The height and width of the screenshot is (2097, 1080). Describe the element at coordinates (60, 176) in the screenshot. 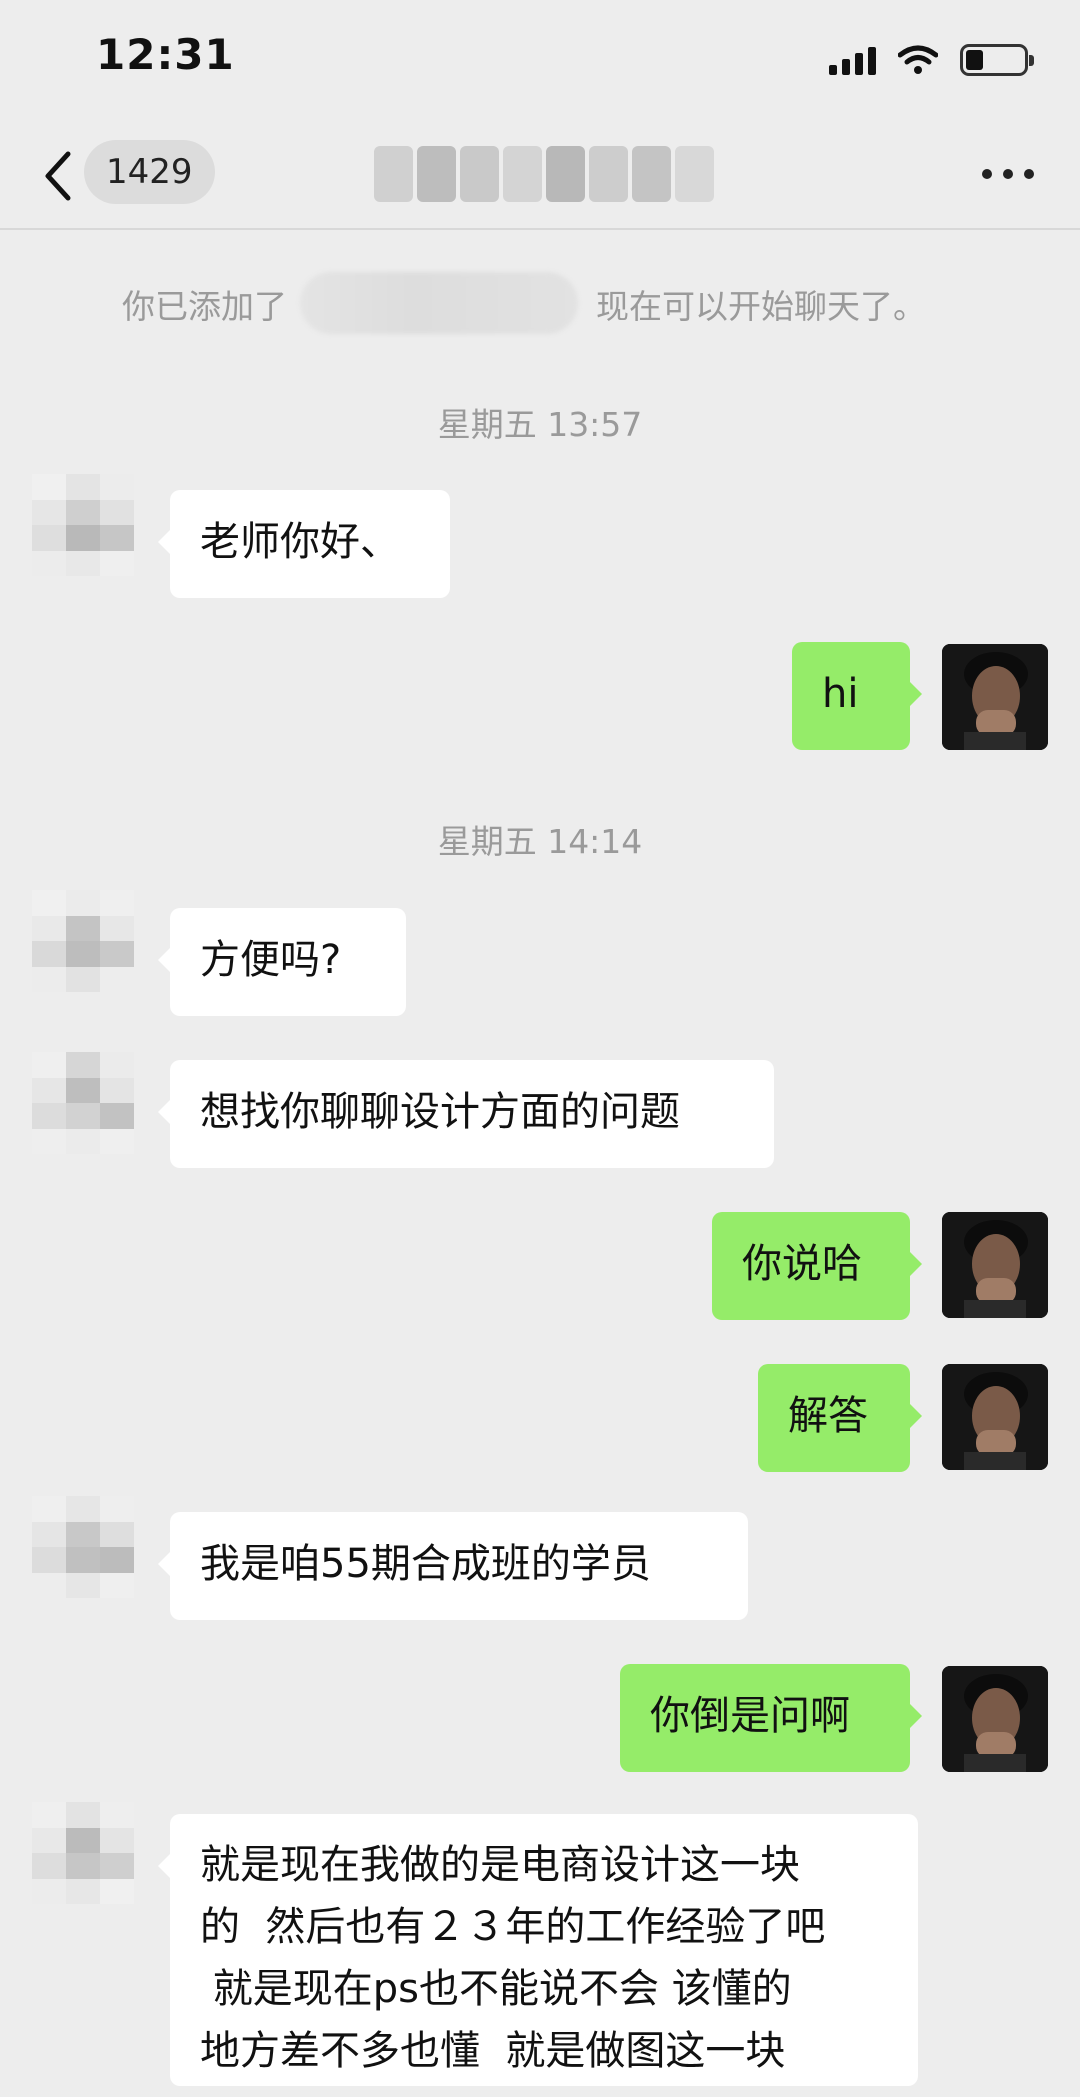

I see `chevron-left-icon` at that location.